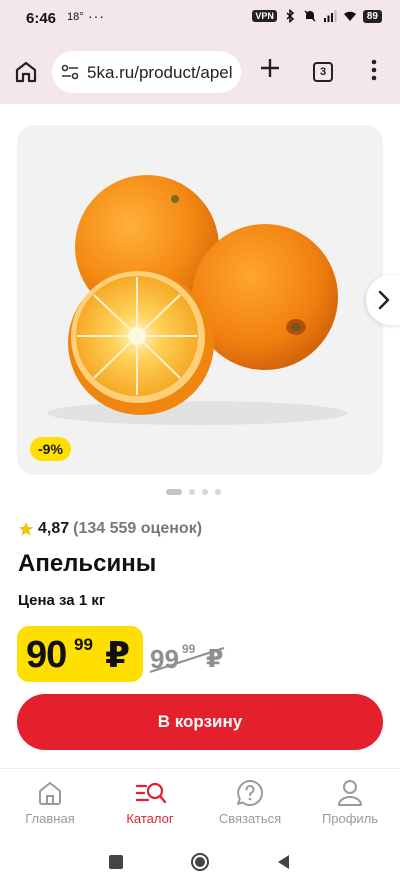 The width and height of the screenshot is (400, 889). What do you see at coordinates (54, 528) in the screenshot?
I see `rating-value: 4,87` at bounding box center [54, 528].